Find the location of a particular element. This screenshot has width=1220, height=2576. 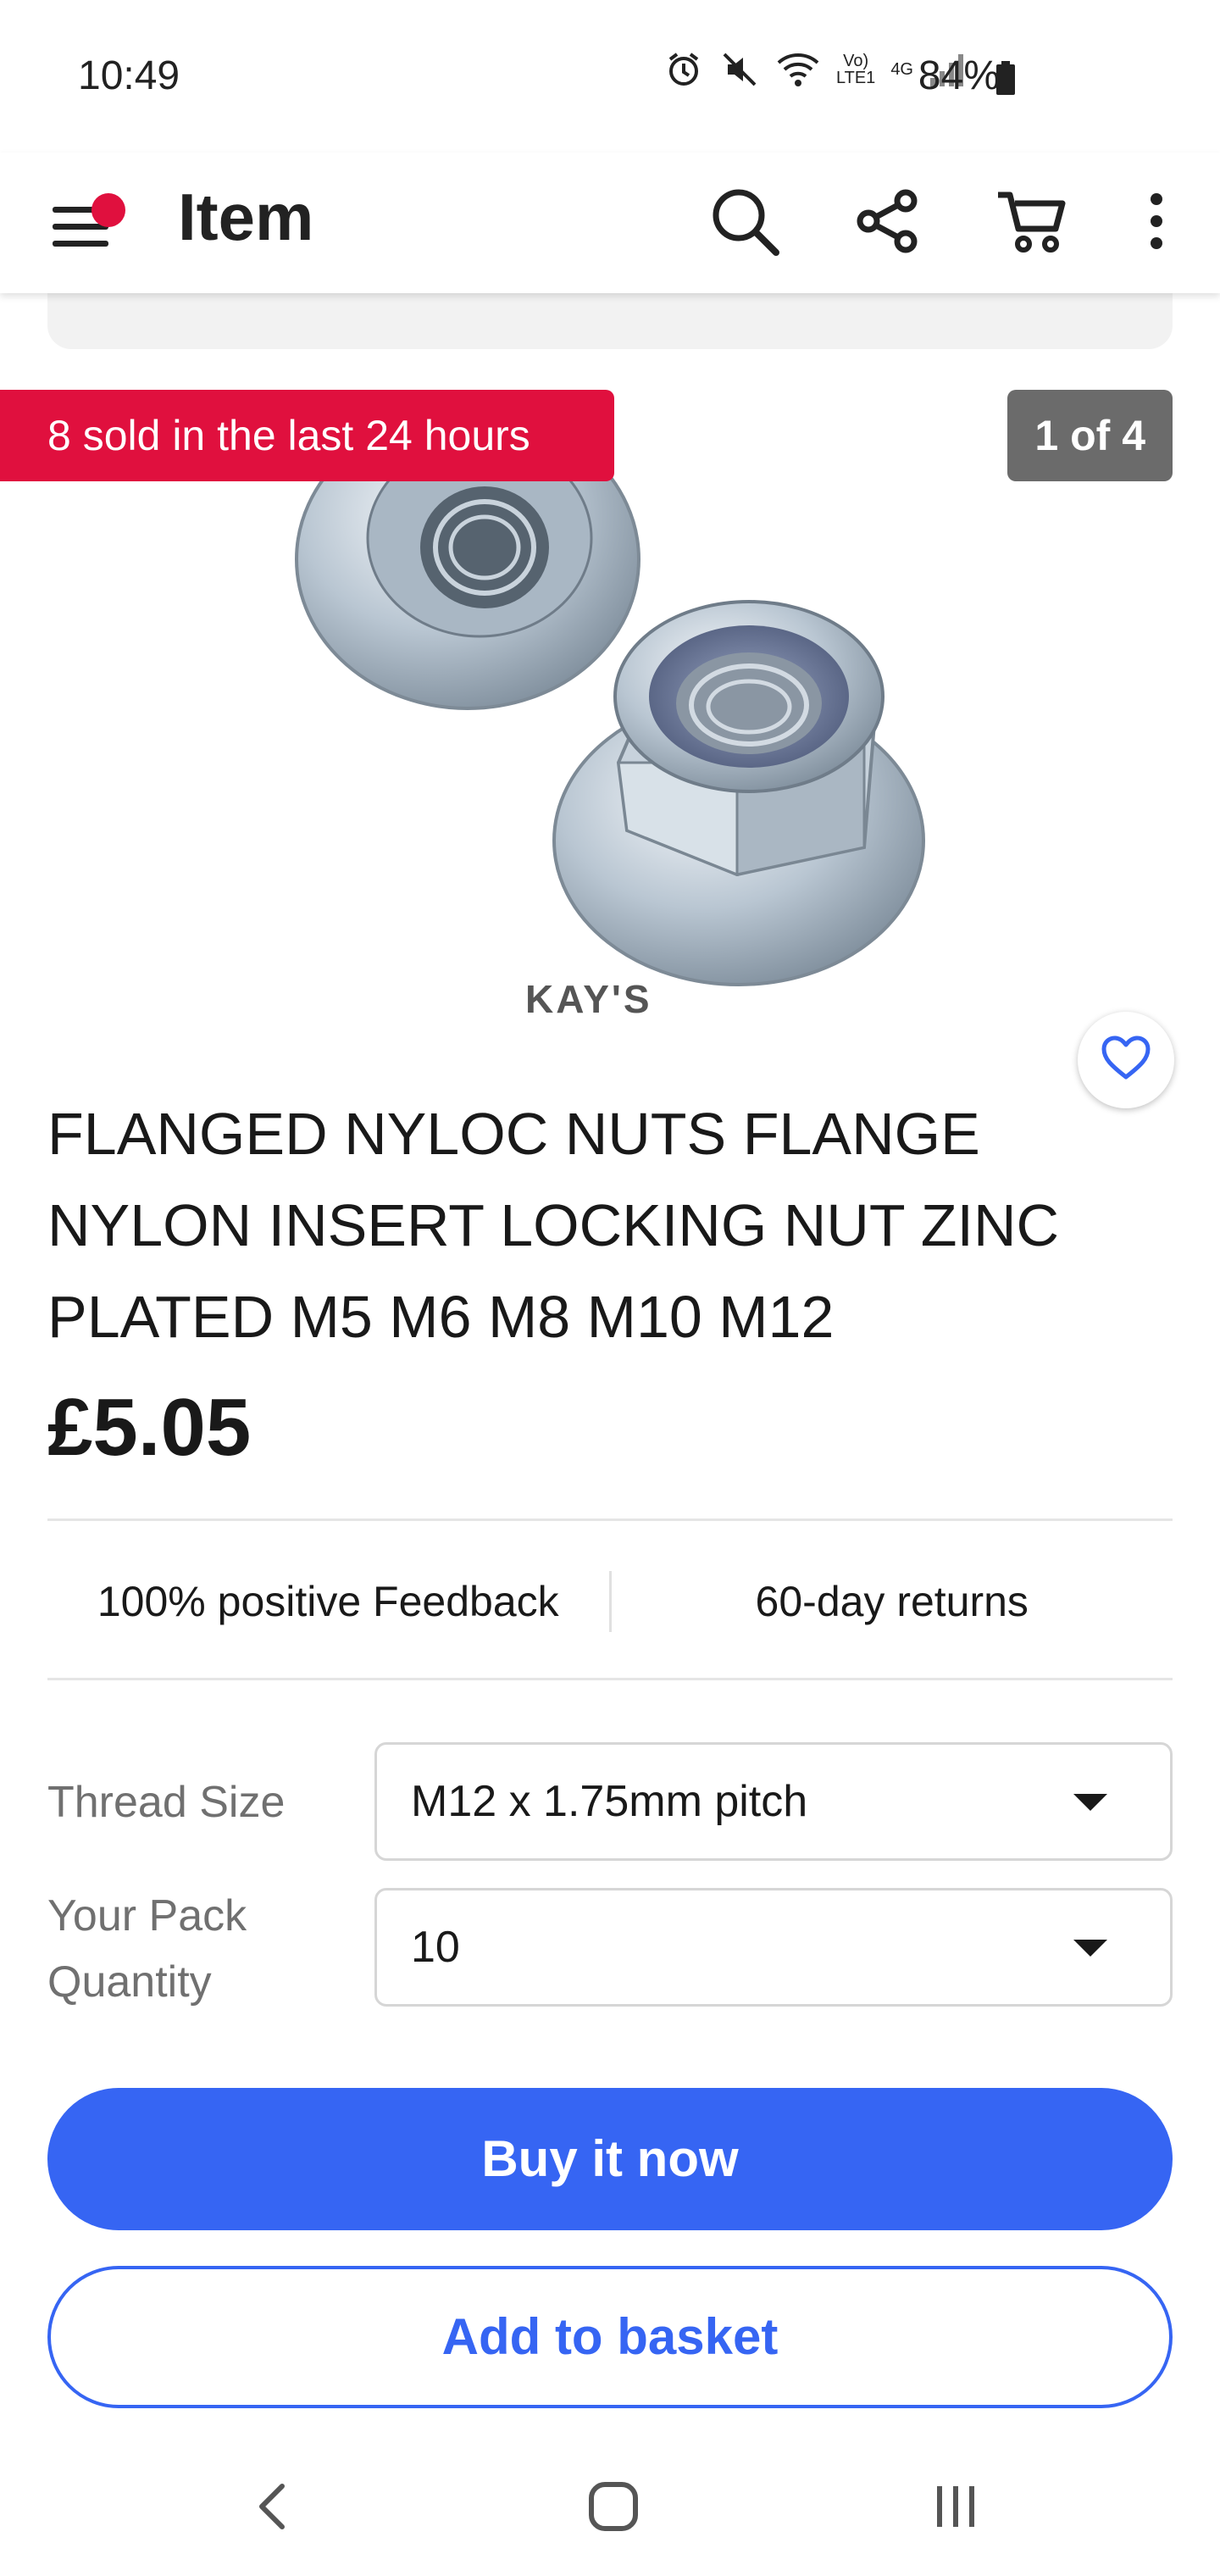

back-icon is located at coordinates (273, 2508).